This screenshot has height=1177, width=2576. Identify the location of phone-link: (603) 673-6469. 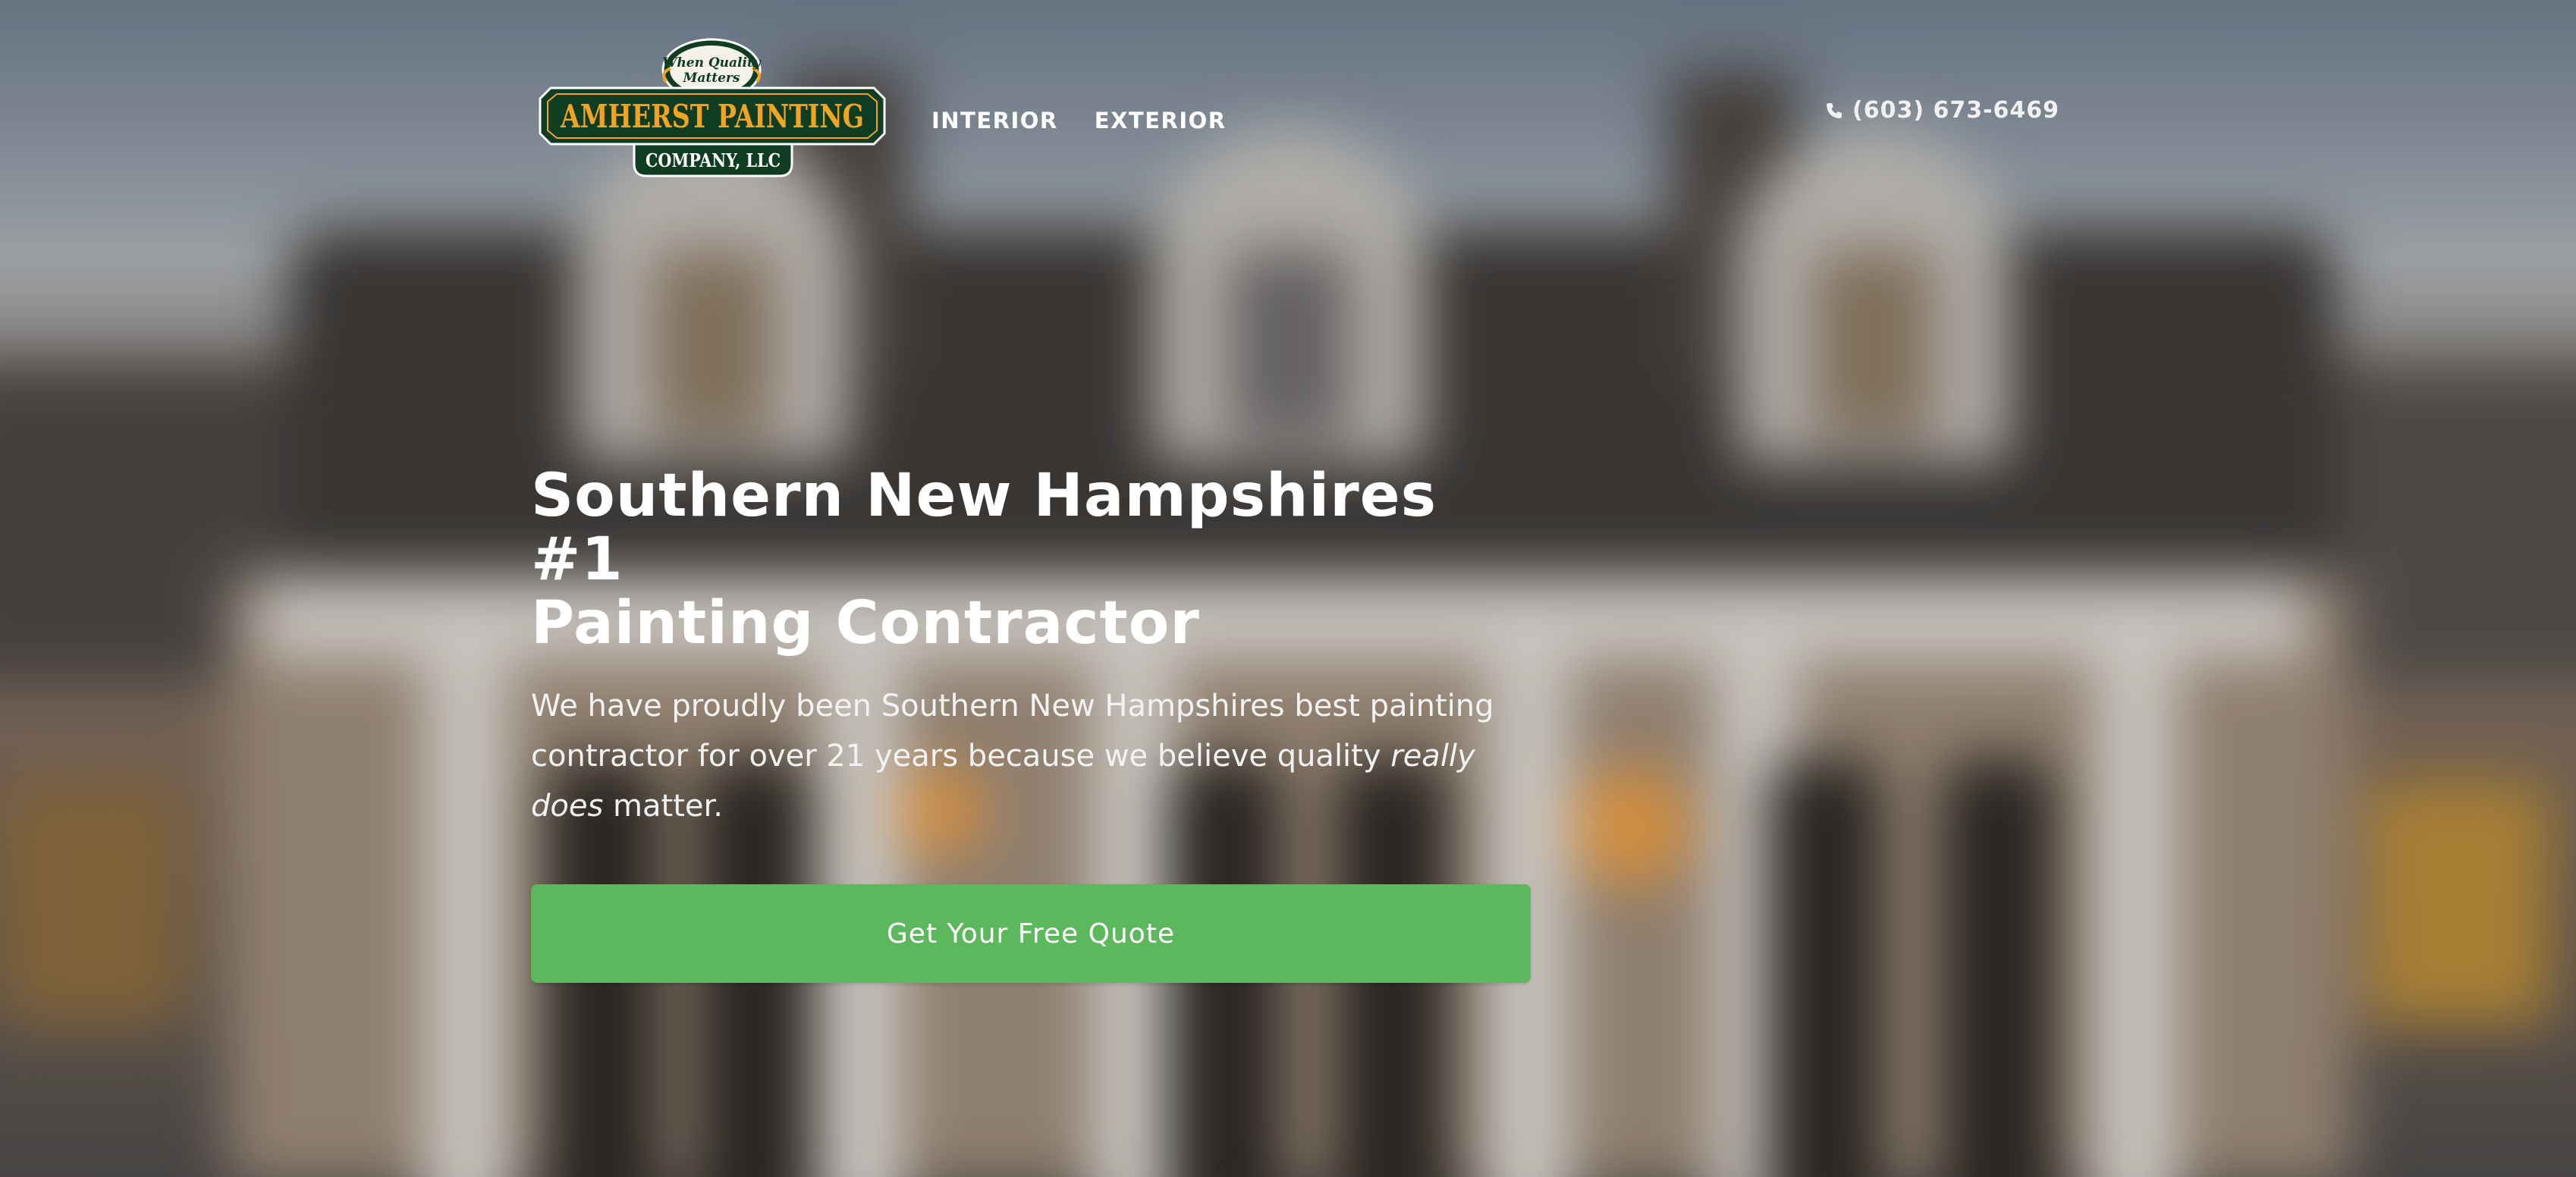
(1942, 110).